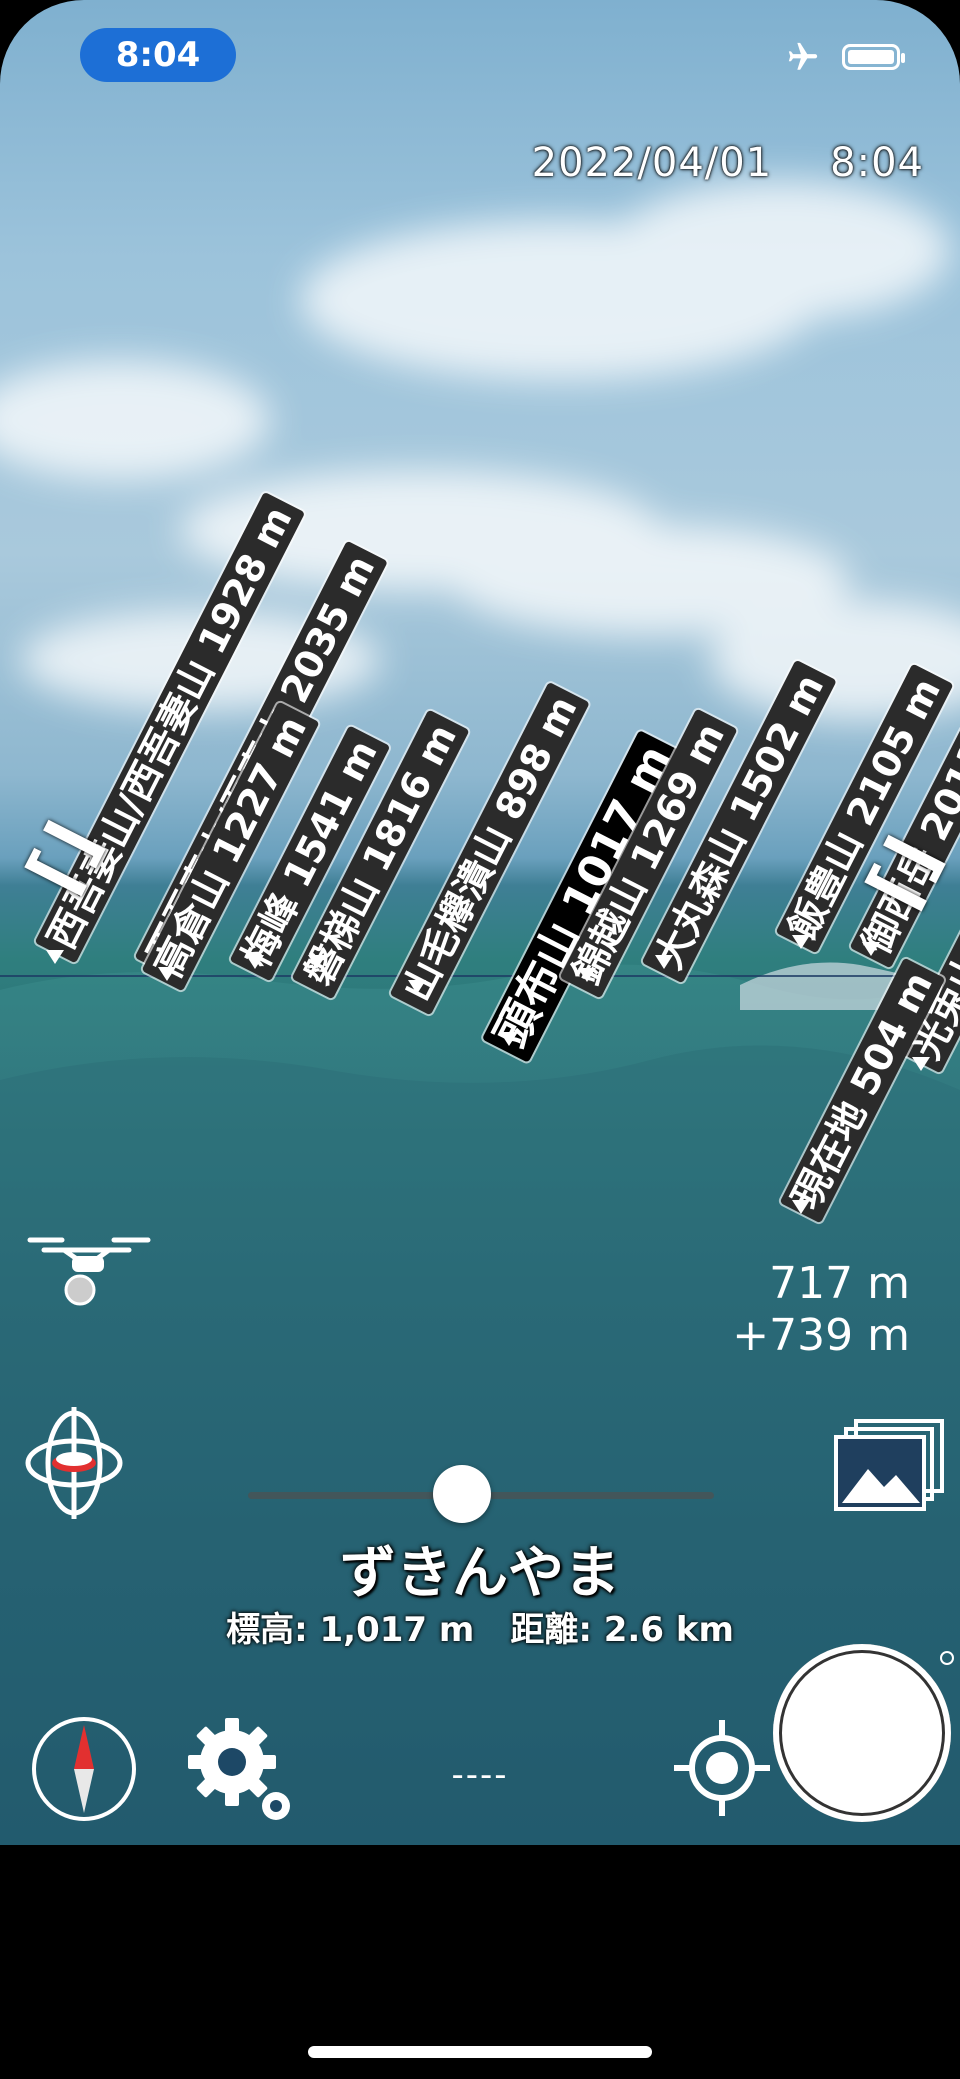  Describe the element at coordinates (462, 1494) in the screenshot. I see `zoom-slider-thumb` at that location.